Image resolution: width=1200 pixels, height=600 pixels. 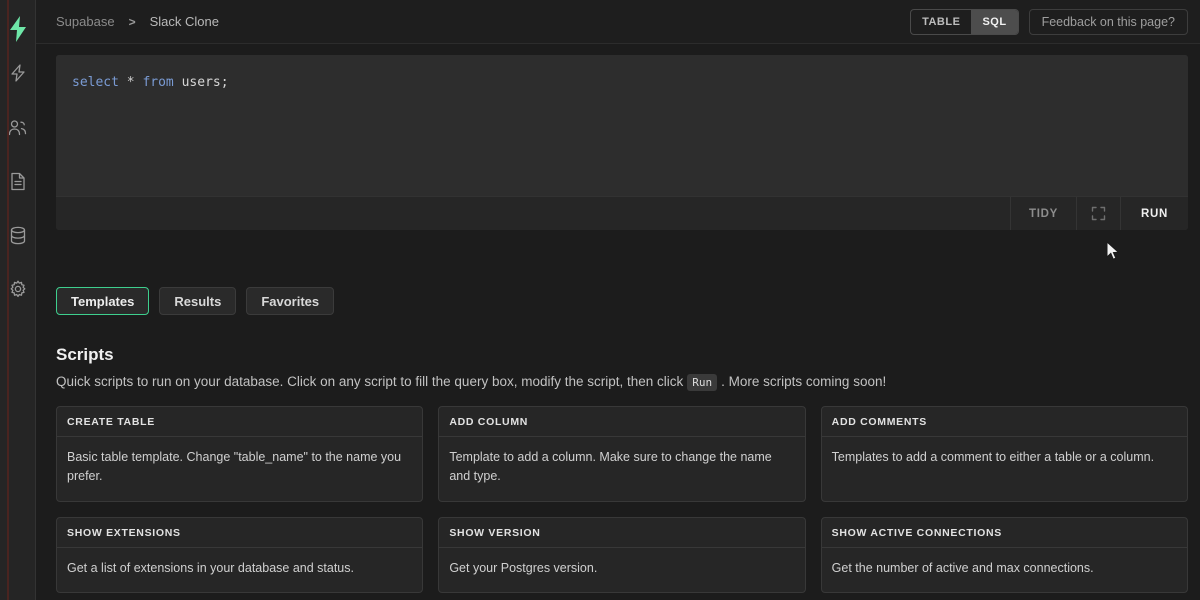 I want to click on lightning-bolt-logo-icon, so click(x=17, y=29).